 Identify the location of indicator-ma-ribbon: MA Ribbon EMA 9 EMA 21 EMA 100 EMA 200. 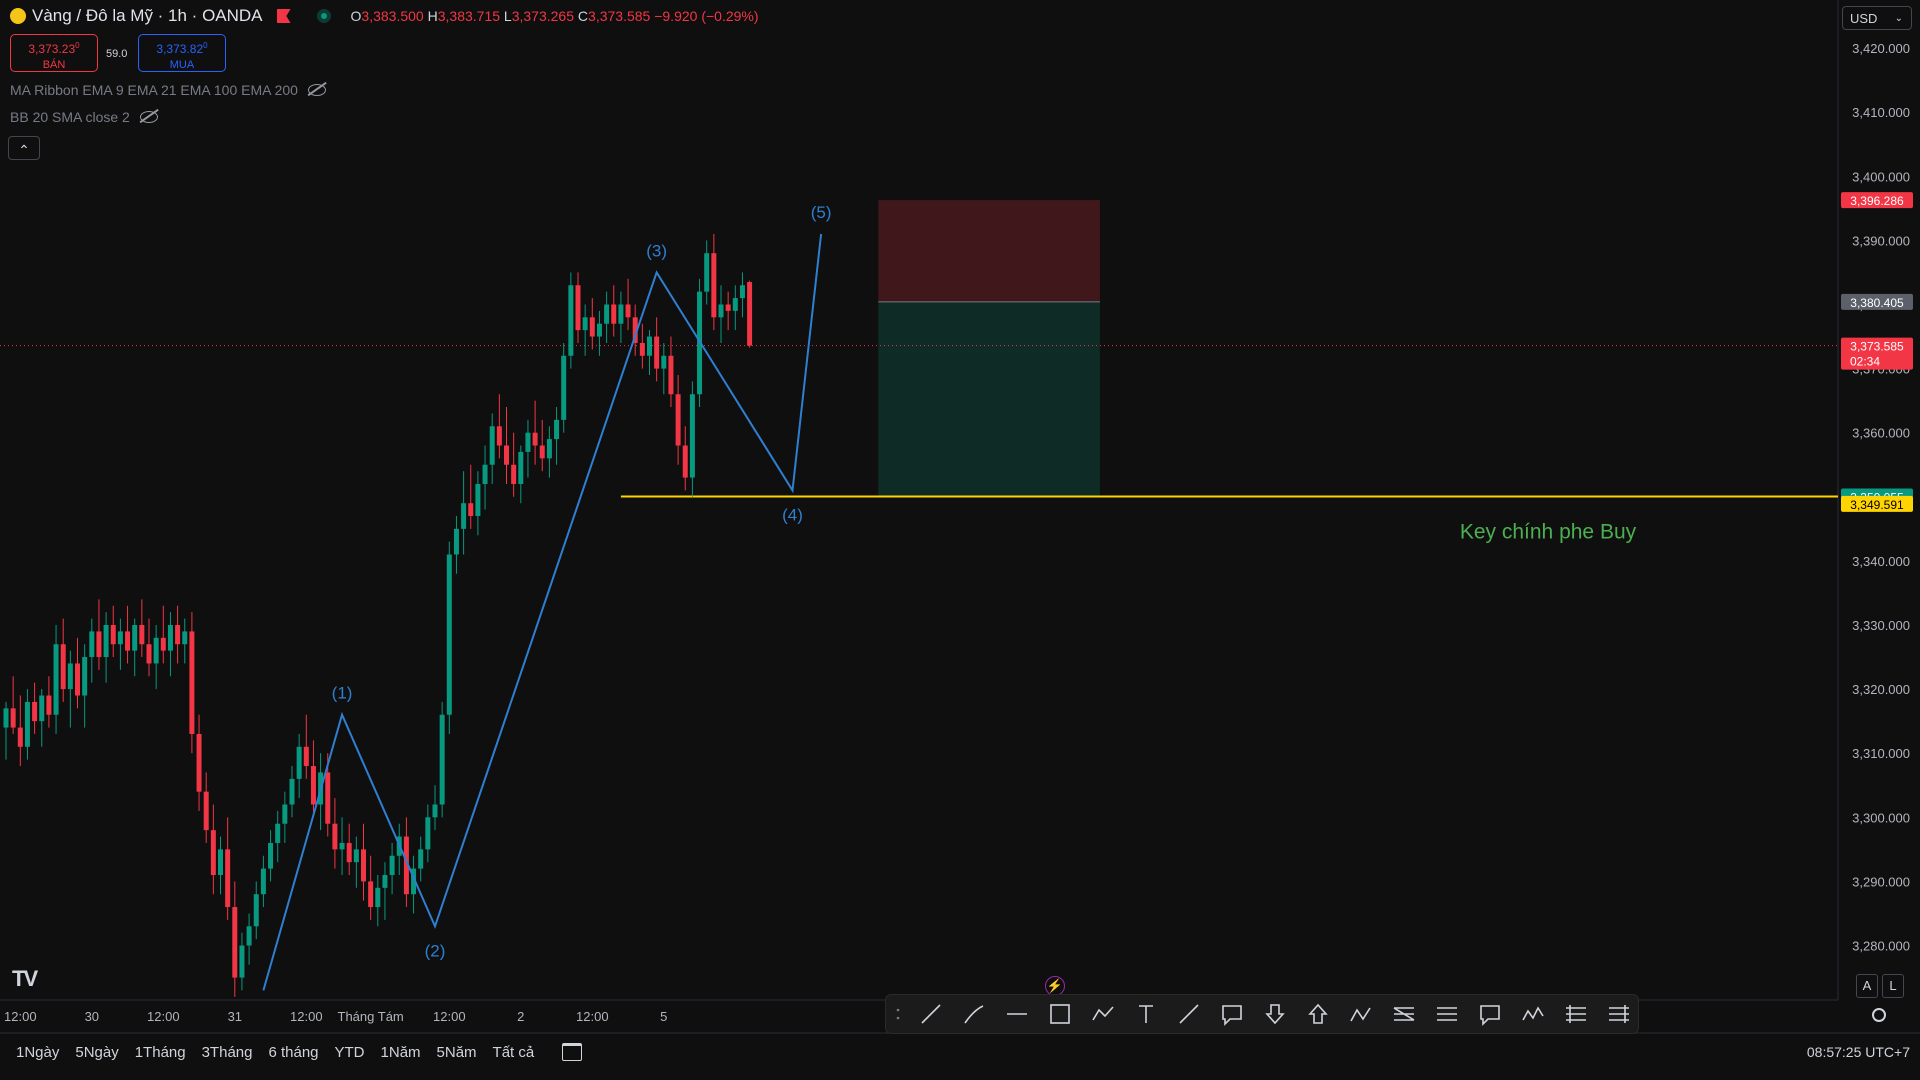
(168, 90).